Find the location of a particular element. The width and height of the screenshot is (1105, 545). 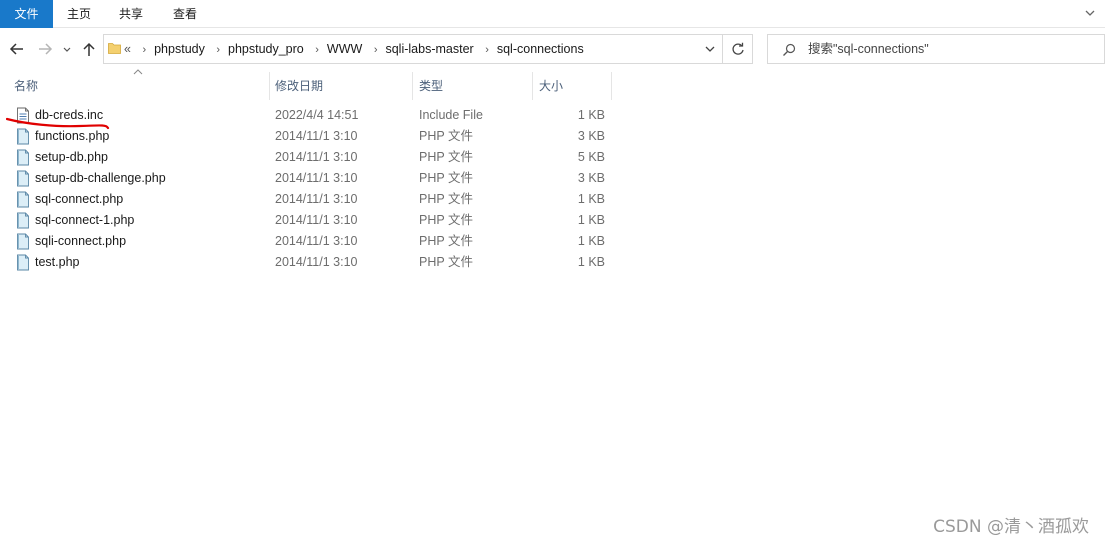

recent-locations-chevron-icon is located at coordinates (67, 49).